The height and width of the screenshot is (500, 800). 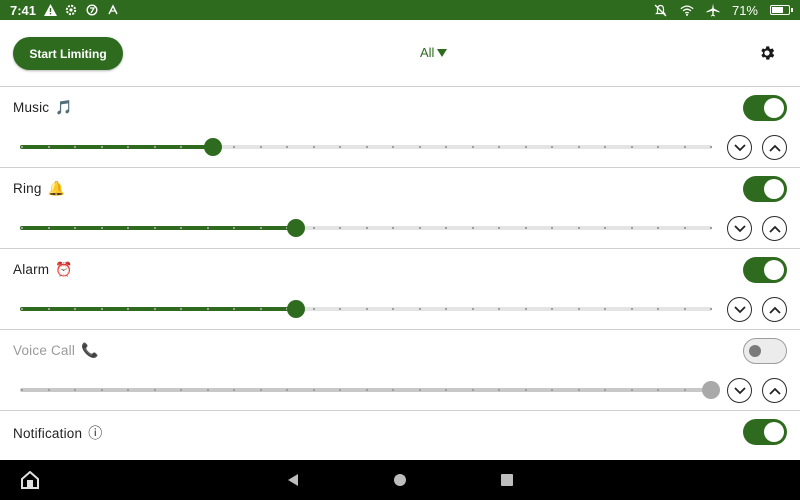 I want to click on battery-percent: 71%, so click(x=744, y=10).